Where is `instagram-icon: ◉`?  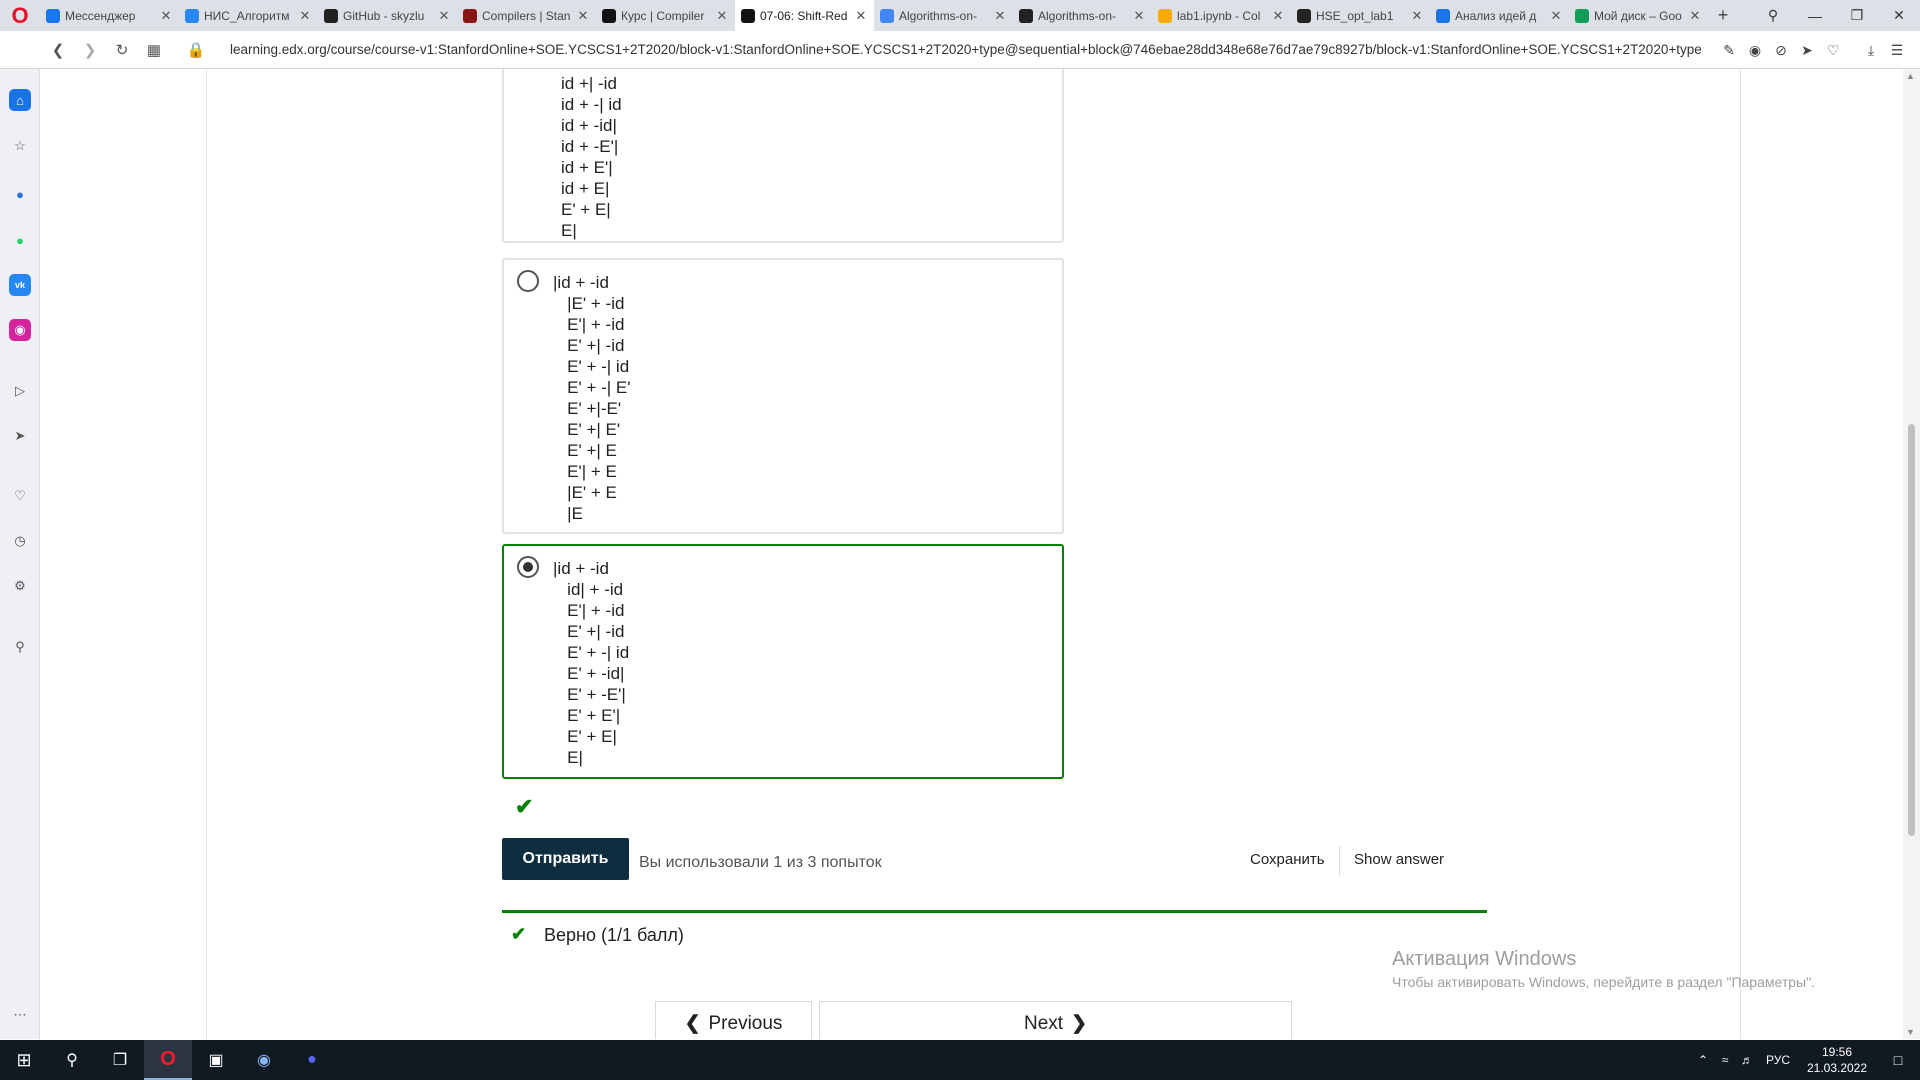
instagram-icon: ◉ is located at coordinates (20, 330).